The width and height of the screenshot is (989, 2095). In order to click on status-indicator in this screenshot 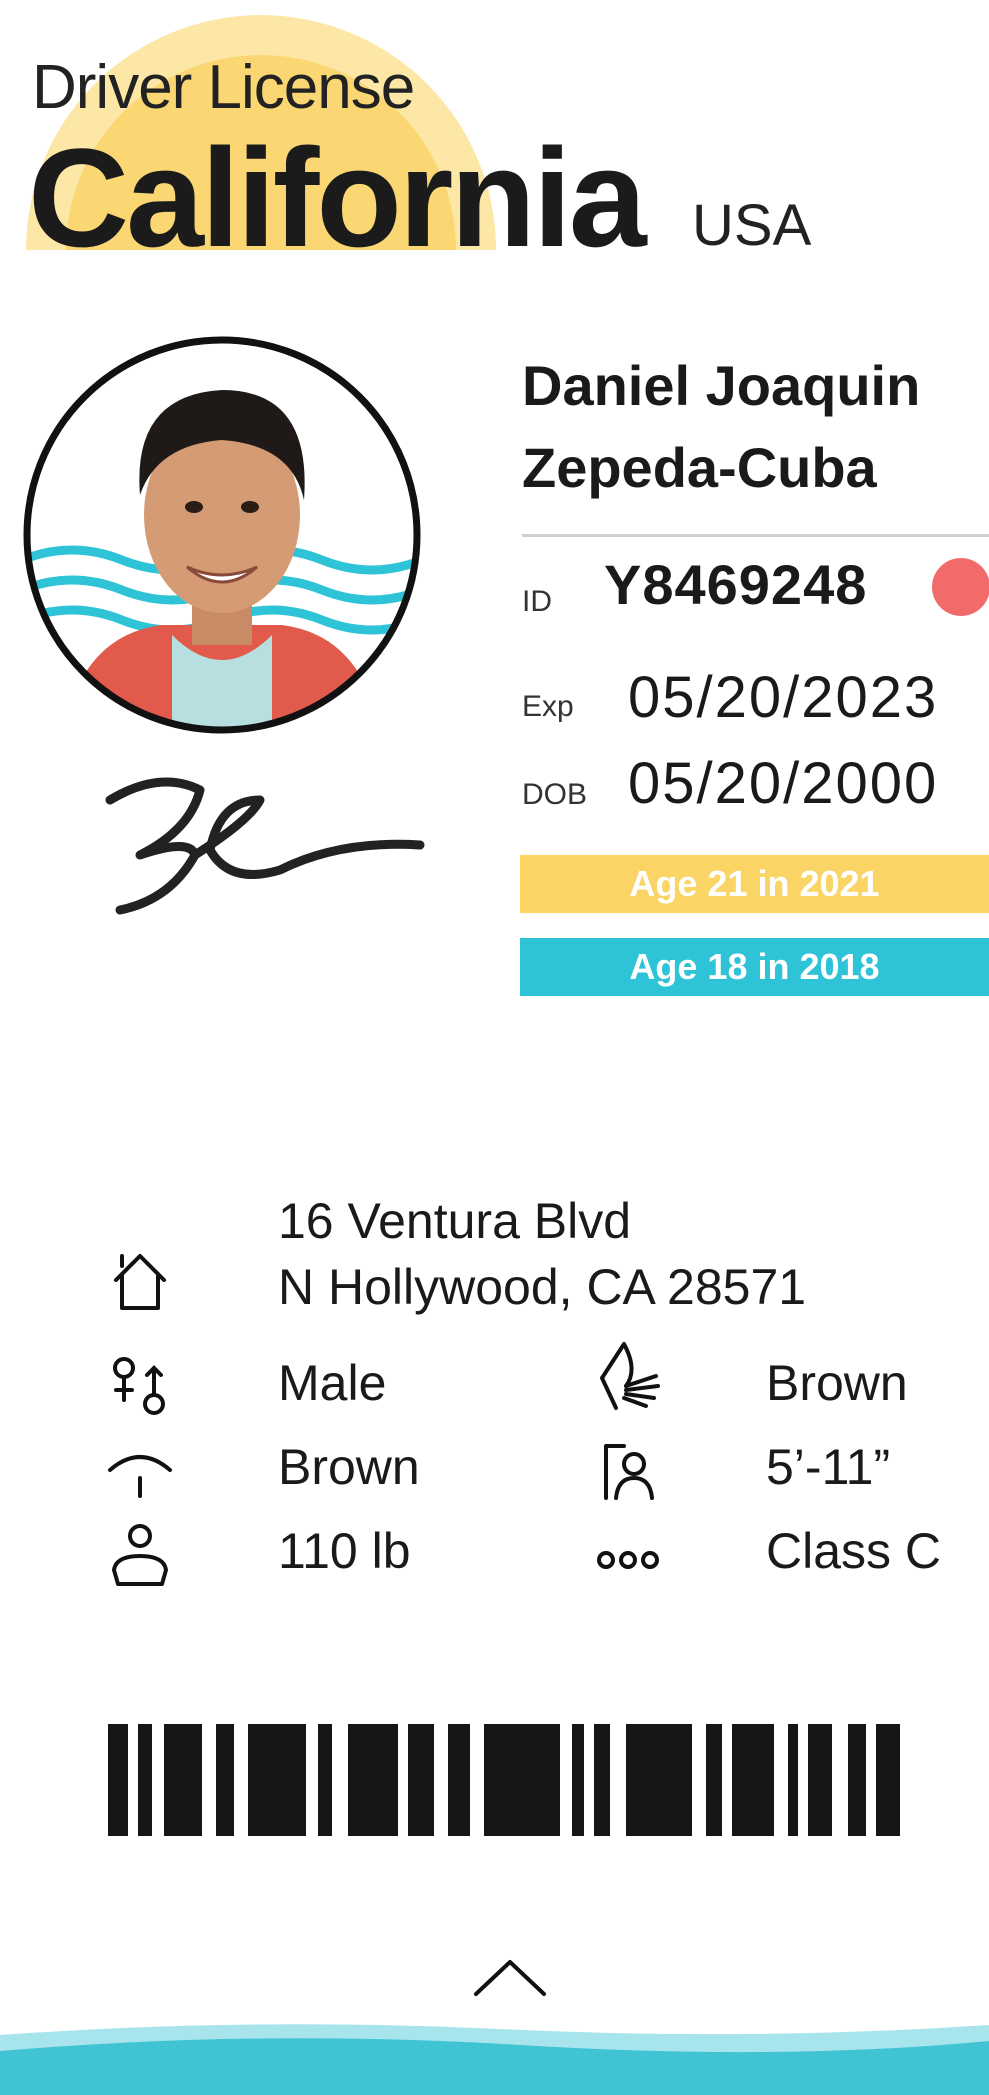, I will do `click(960, 587)`.